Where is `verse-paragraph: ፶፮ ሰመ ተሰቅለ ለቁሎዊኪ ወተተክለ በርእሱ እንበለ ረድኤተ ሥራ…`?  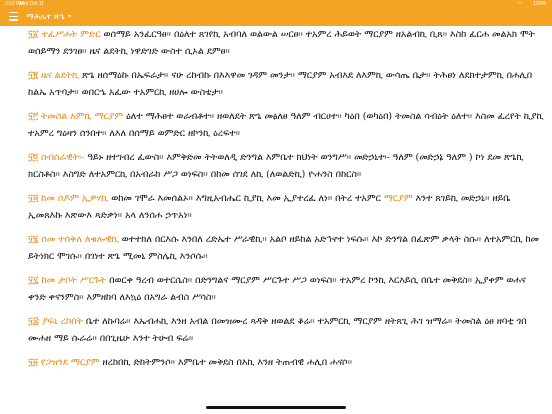
verse-paragraph: ፶፮ ሰመ ተሰቅለ ለቁሎዊኪ ወተተክለ በርእሱ እንበለ ረድኤተ ሥራ… is located at coordinates (286, 248).